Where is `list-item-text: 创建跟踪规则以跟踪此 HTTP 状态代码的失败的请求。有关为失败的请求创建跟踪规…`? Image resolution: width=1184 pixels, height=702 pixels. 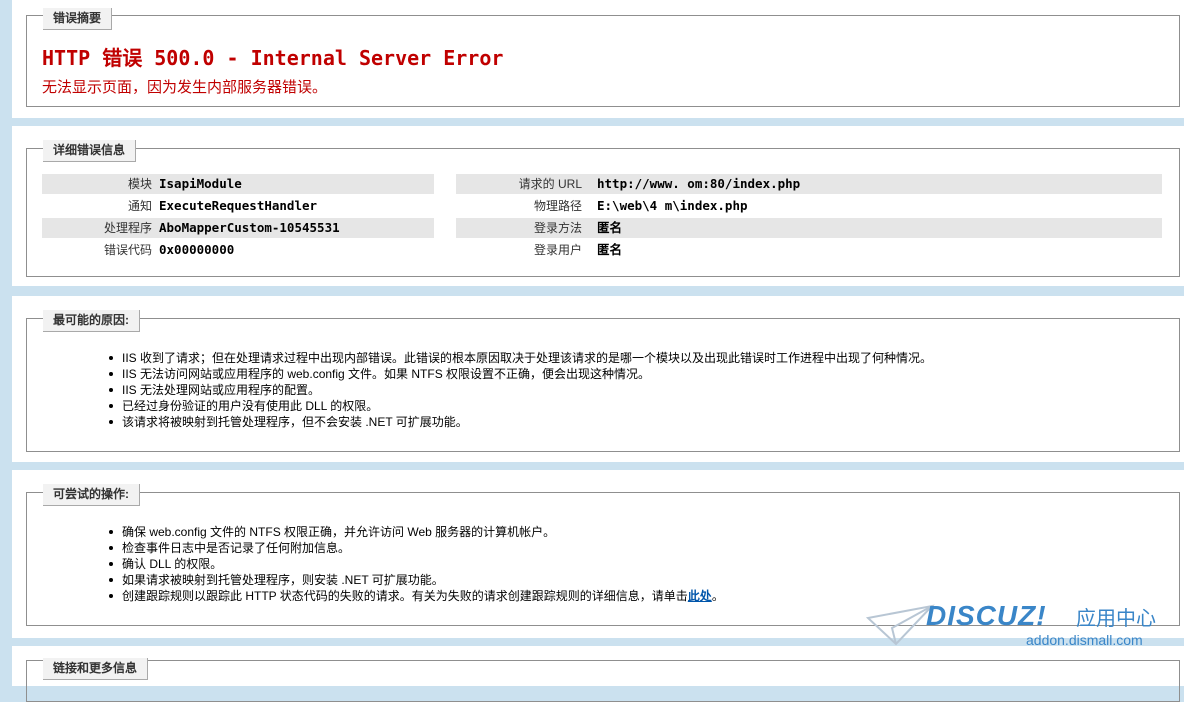 list-item-text: 创建跟踪规则以跟踪此 HTTP 状态代码的失败的请求。有关为失败的请求创建跟踪规… is located at coordinates (405, 596).